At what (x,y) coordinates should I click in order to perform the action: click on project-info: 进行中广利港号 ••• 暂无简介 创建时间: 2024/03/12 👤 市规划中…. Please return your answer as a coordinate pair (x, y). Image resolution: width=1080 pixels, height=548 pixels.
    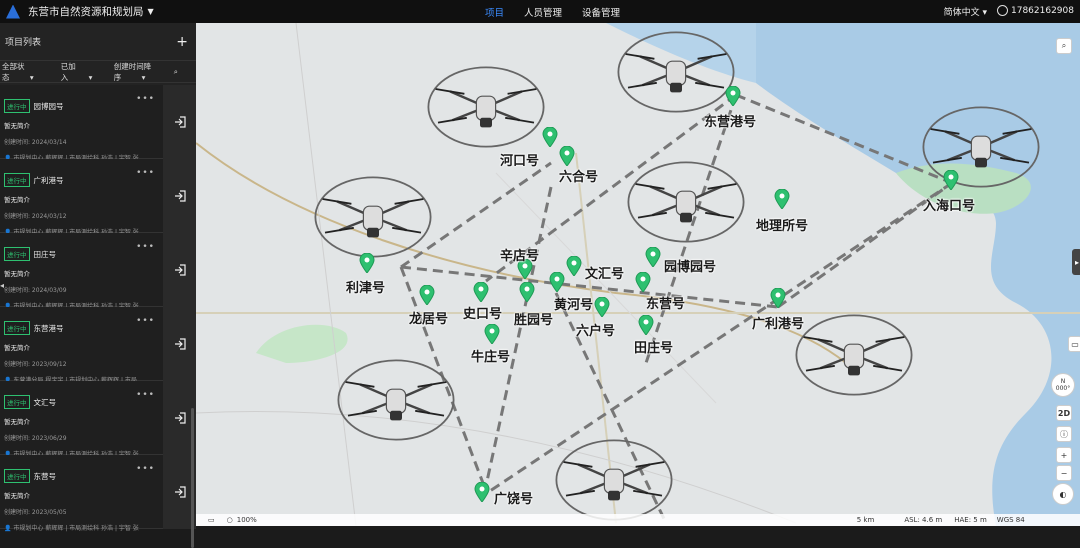
    Looking at the image, I should click on (81, 197).